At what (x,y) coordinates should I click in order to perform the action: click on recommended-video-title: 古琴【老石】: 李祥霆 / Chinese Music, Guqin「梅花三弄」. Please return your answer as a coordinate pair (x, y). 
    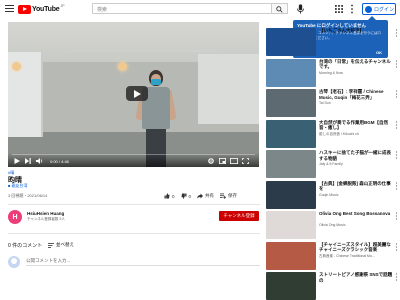
    Looking at the image, I should click on (356, 94).